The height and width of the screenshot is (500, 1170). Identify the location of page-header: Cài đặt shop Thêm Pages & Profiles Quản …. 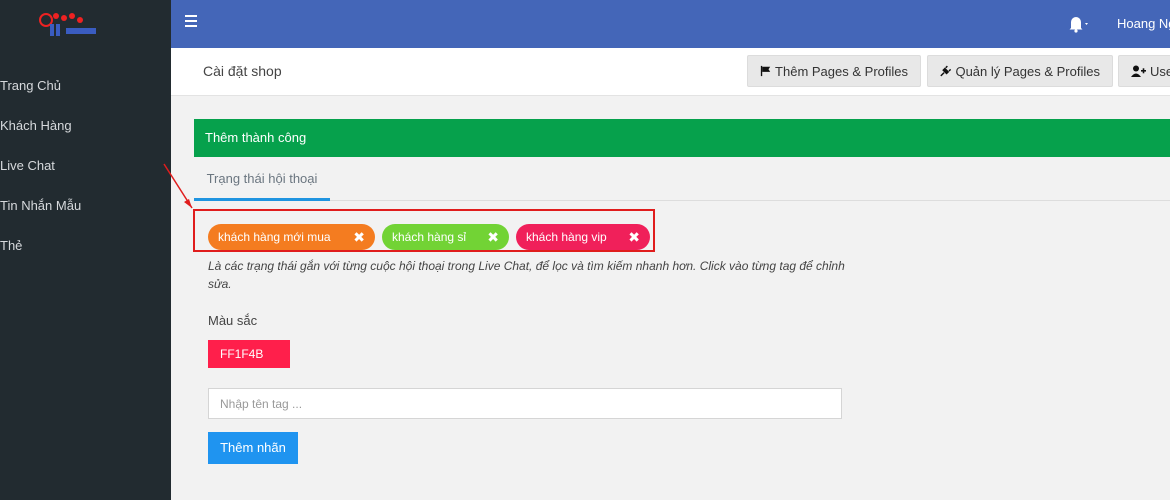
(670, 72).